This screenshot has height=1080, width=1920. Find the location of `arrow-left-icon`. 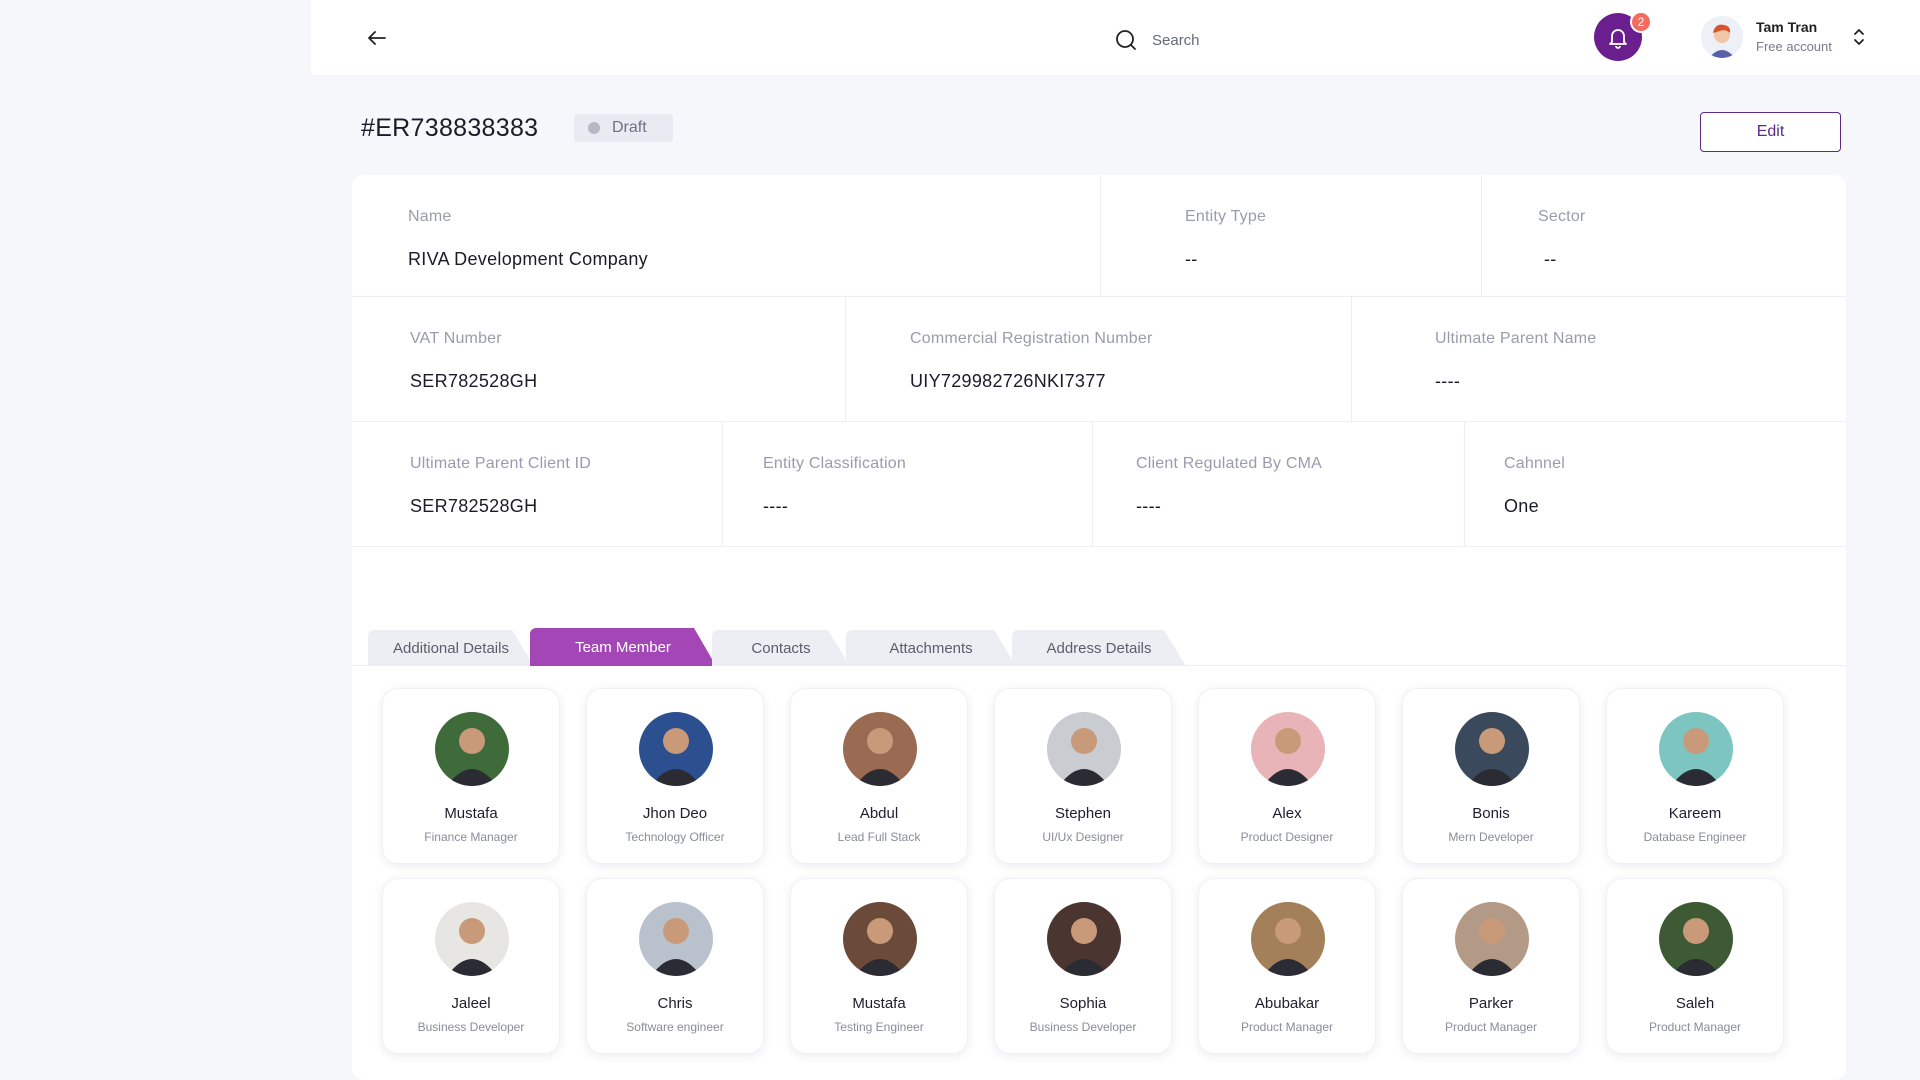

arrow-left-icon is located at coordinates (377, 38).